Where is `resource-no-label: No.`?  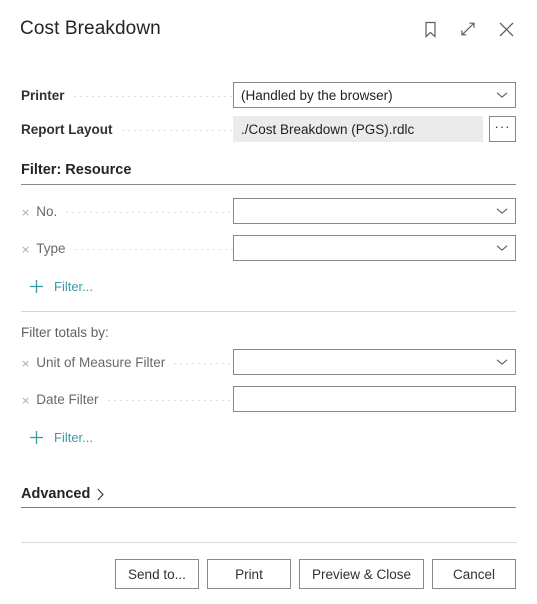 resource-no-label: No. is located at coordinates (47, 211).